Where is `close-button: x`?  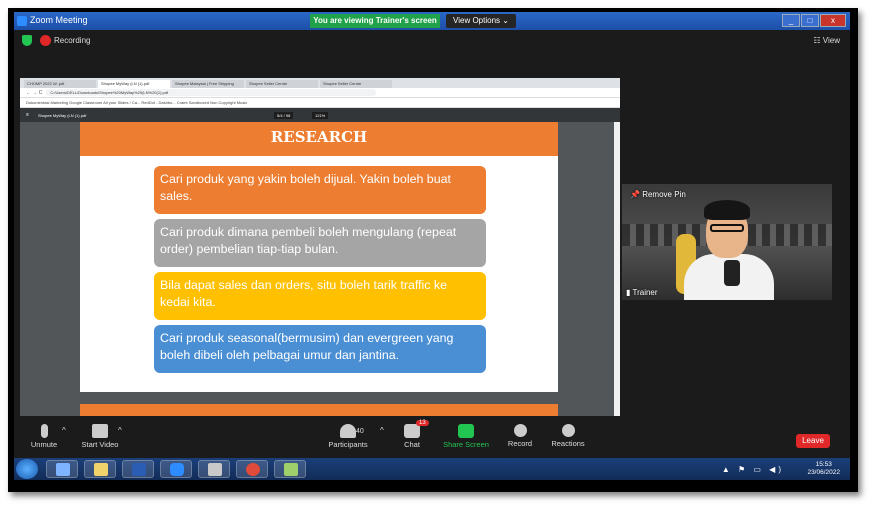
close-button: x is located at coordinates (833, 20).